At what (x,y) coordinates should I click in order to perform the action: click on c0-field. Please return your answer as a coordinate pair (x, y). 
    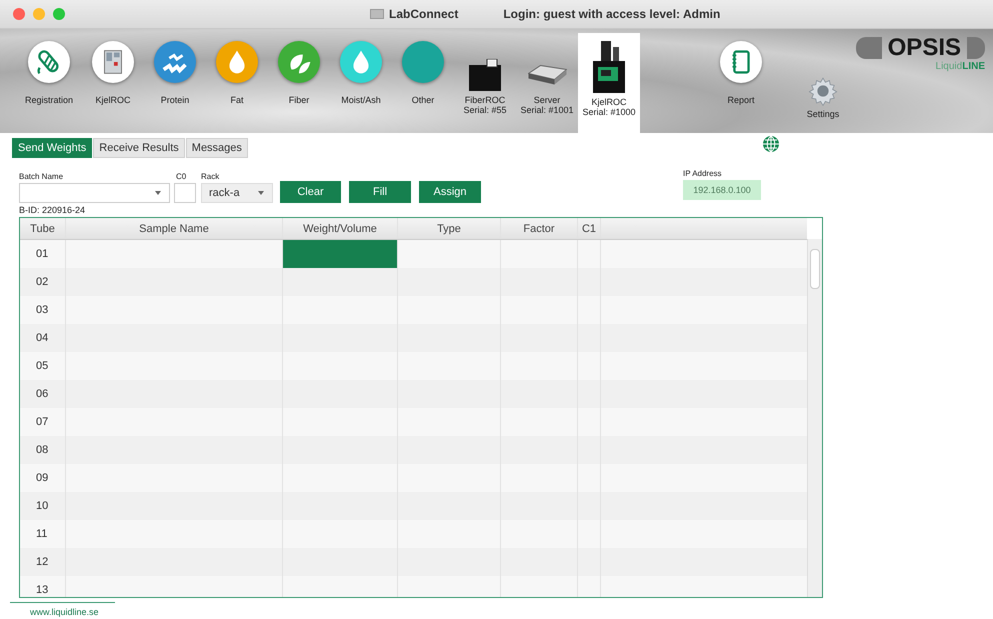
    Looking at the image, I should click on (185, 193).